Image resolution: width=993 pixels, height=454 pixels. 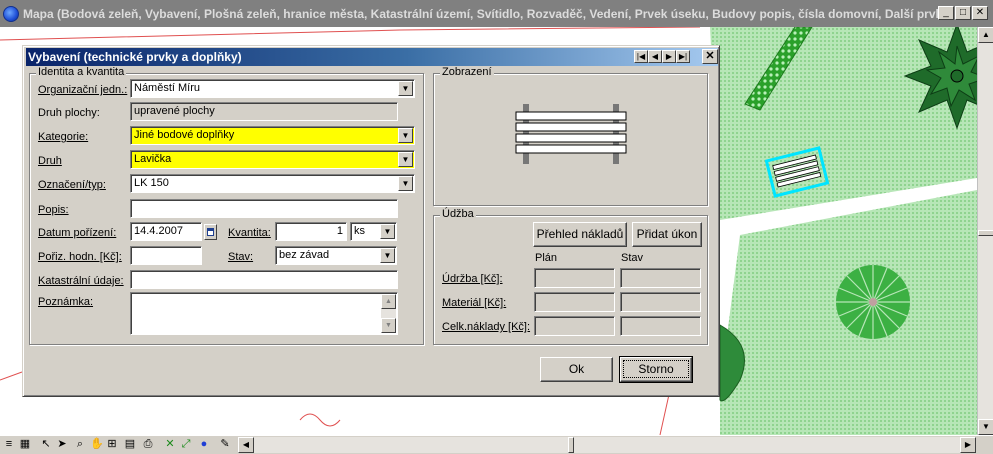 I want to click on dialog-title: Vybavení (technické prvky a doplňky), so click(x=135, y=57).